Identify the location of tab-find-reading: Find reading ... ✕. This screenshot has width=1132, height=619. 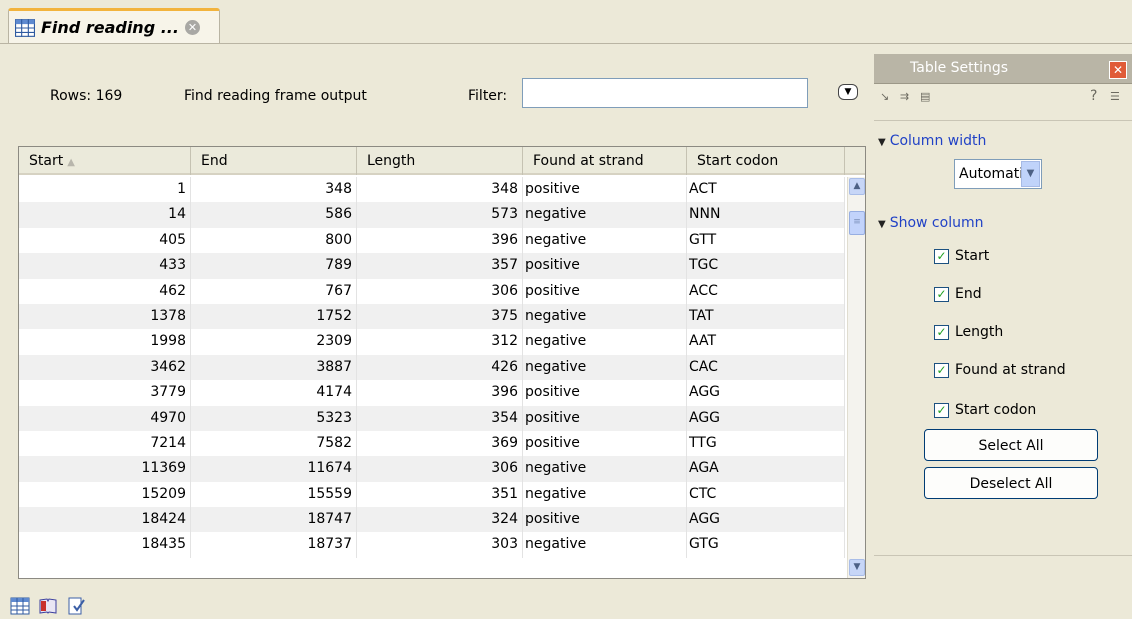
(114, 26).